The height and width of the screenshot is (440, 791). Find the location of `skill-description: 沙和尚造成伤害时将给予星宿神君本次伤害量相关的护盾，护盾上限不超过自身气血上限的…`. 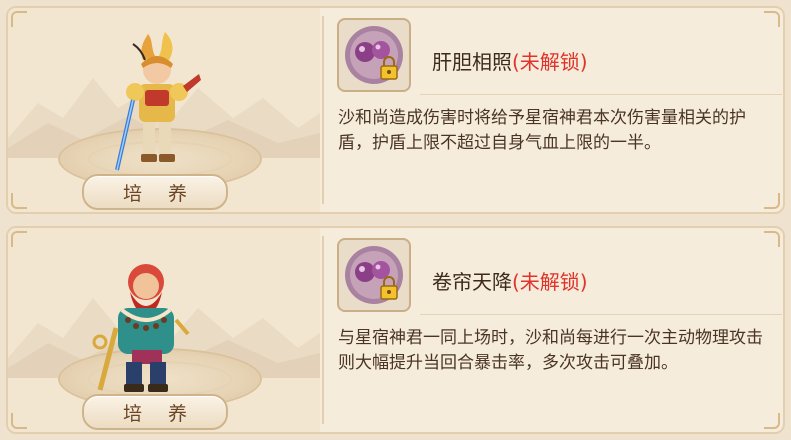

skill-description: 沙和尚造成伤害时将给予星宿神君本次伤害量相关的护盾，护盾上限不超过自身气血上限的… is located at coordinates (542, 130).